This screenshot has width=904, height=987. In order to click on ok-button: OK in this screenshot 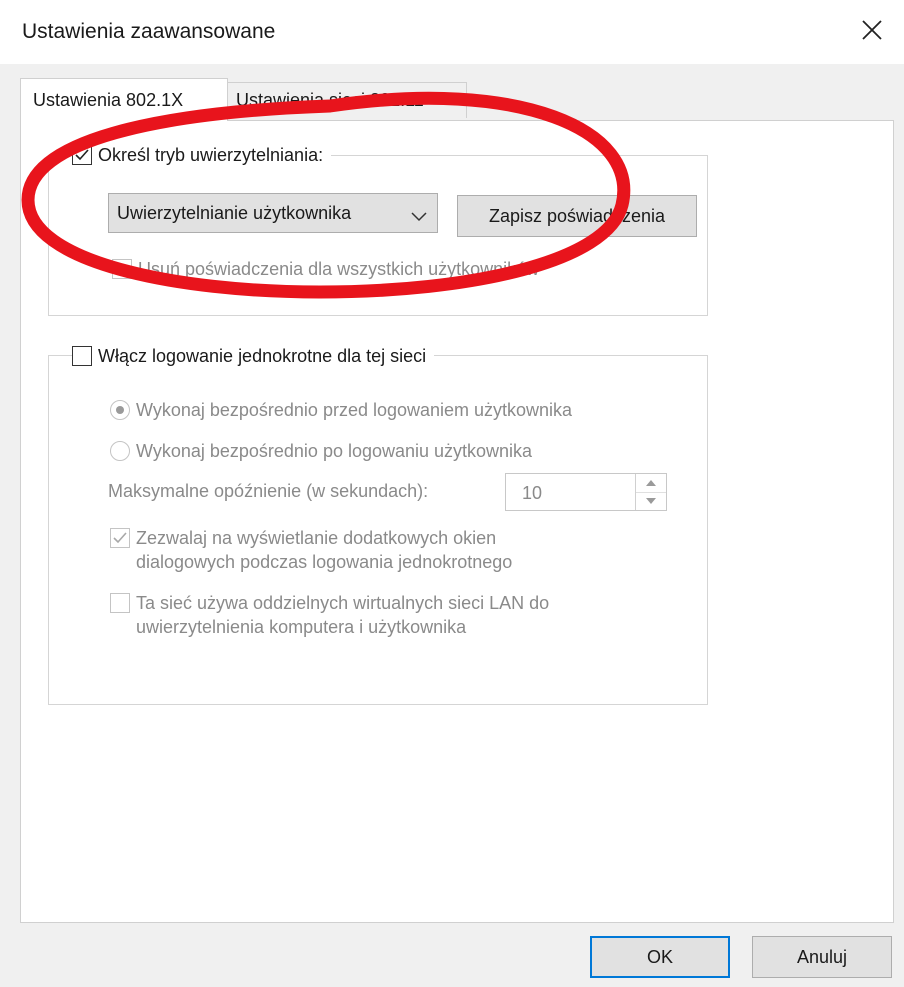, I will do `click(660, 957)`.